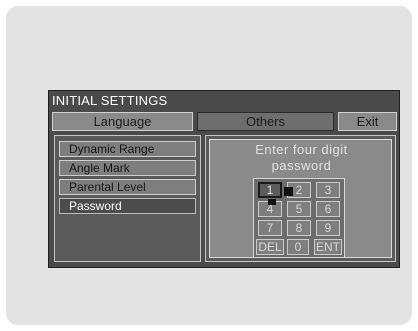  Describe the element at coordinates (272, 202) in the screenshot. I see `cursor-down-icon` at that location.